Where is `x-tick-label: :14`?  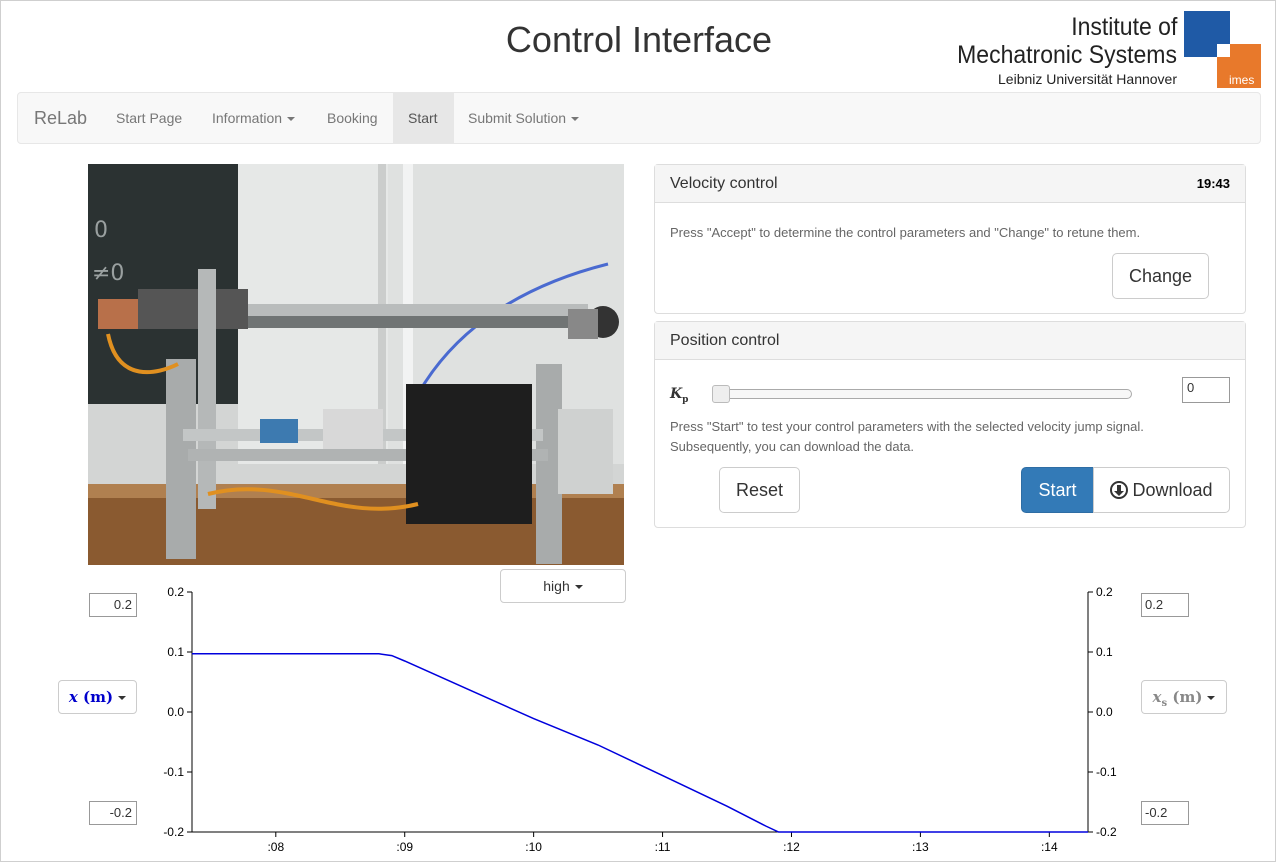 x-tick-label: :14 is located at coordinates (1049, 847).